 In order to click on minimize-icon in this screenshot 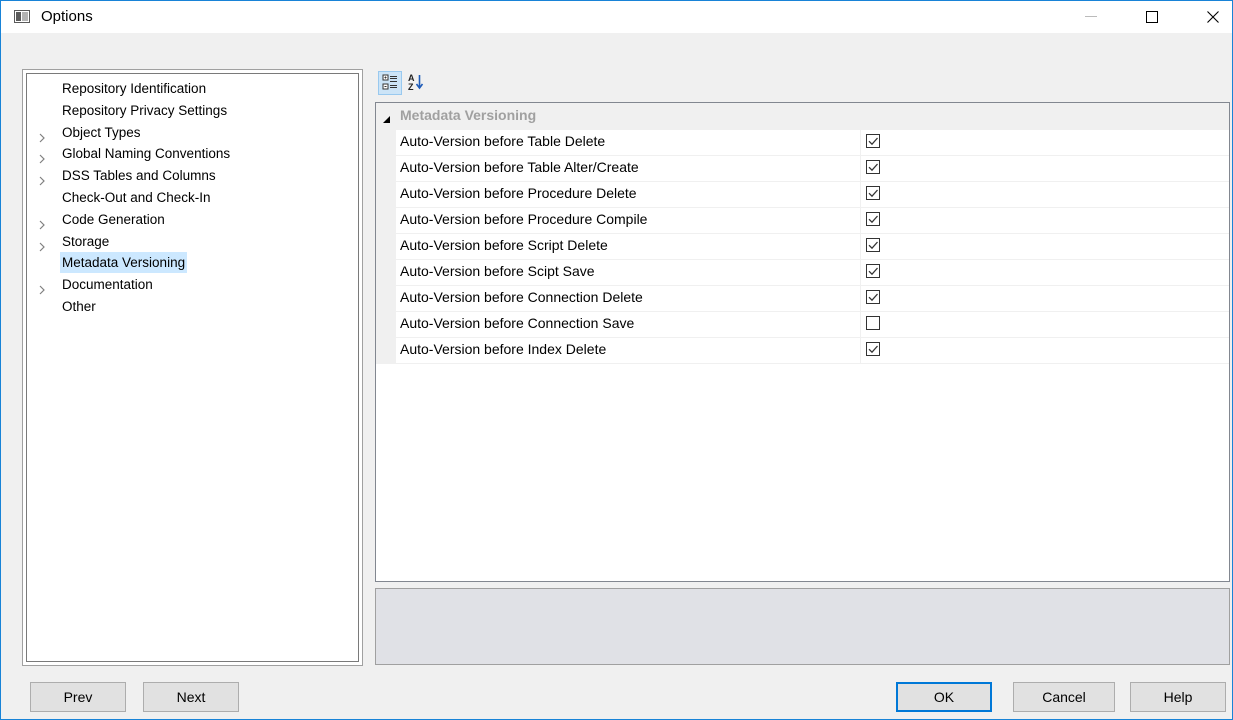, I will do `click(1091, 17)`.